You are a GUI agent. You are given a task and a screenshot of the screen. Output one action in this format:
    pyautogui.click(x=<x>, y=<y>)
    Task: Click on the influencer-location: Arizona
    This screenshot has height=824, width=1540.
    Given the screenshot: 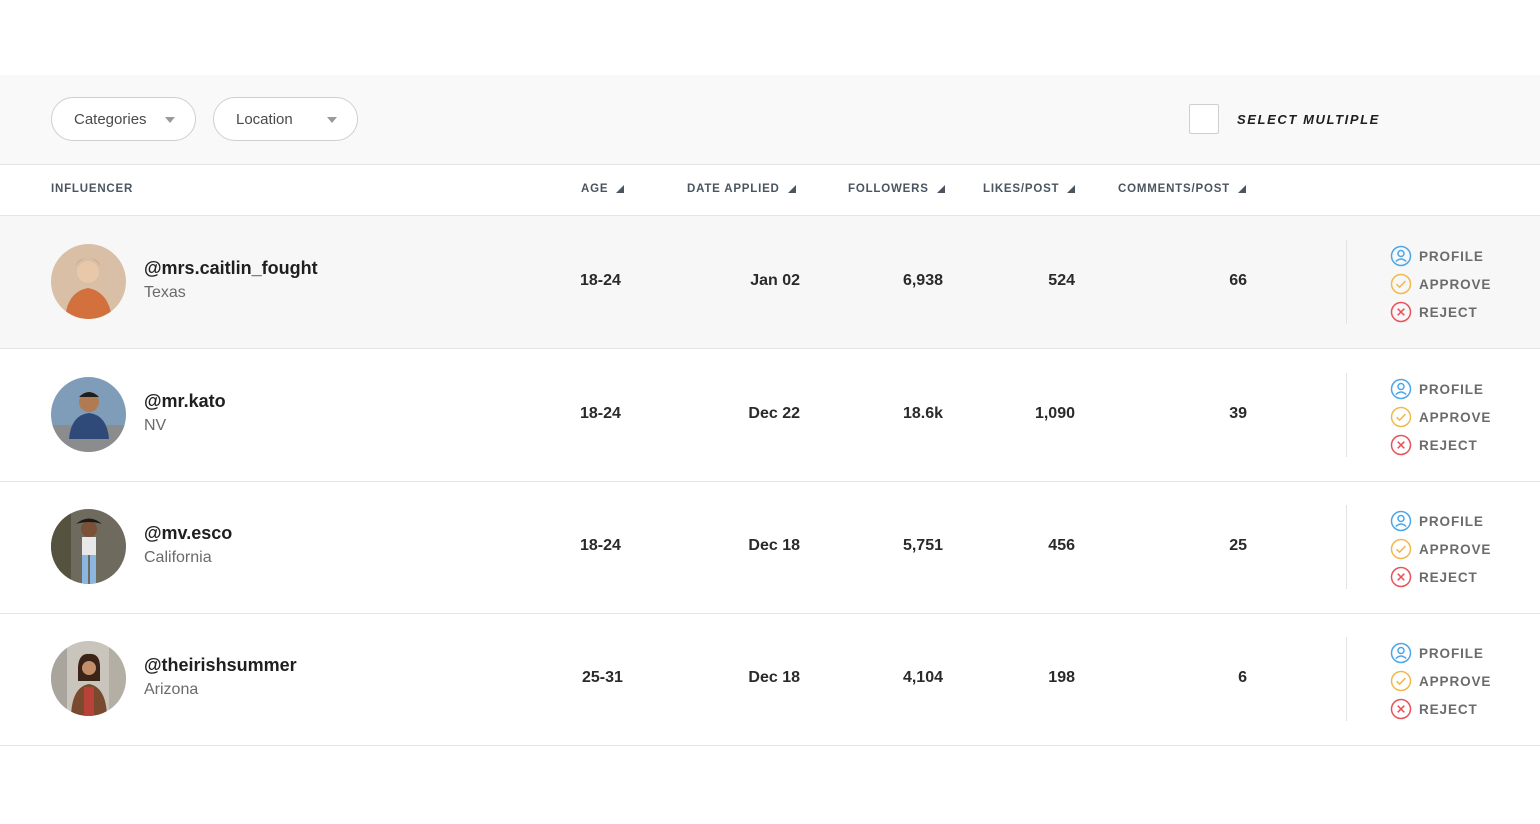 What is the action you would take?
    pyautogui.click(x=171, y=689)
    